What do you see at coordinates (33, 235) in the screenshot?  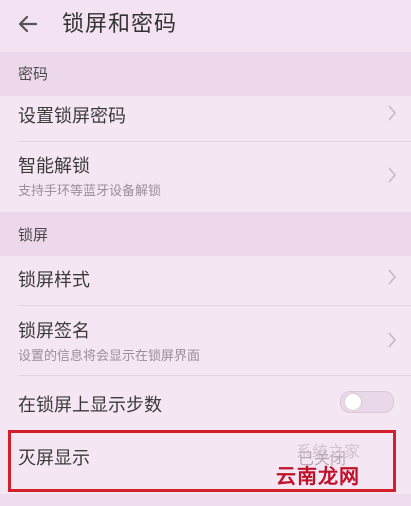 I see `section-label-lockscreen: 锁屏` at bounding box center [33, 235].